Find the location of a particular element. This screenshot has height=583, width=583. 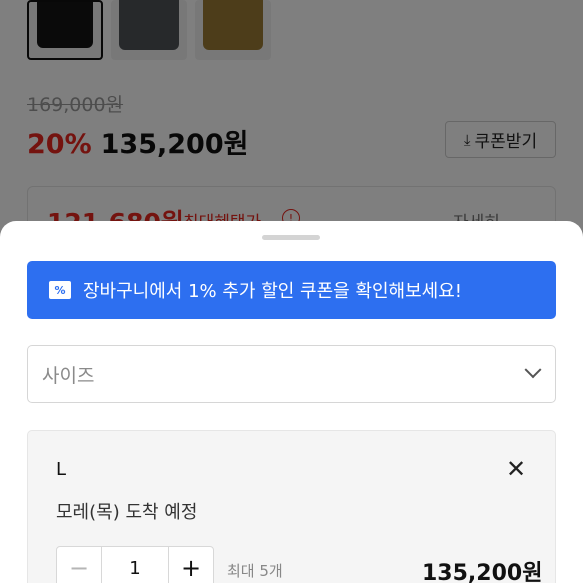

coupon-icon: % is located at coordinates (60, 290).